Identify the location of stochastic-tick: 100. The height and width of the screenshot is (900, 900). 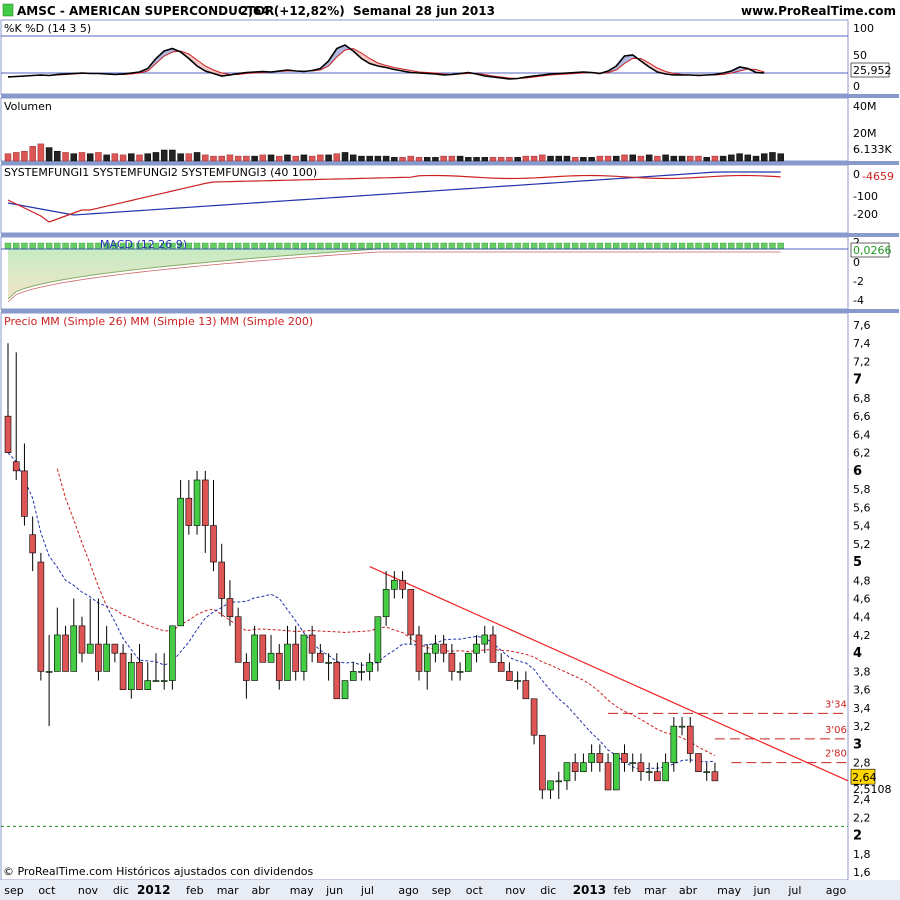
(863, 28).